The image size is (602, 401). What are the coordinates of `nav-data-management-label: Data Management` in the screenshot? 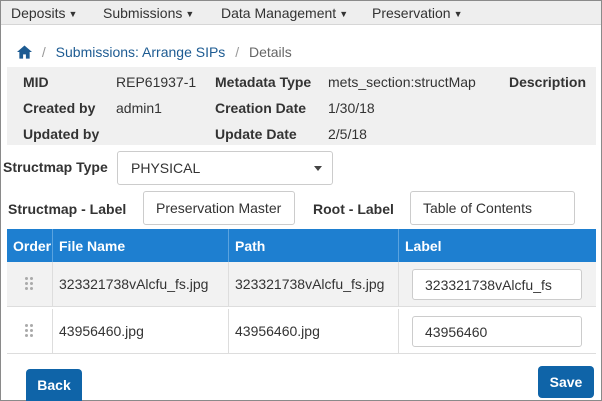 It's located at (279, 13).